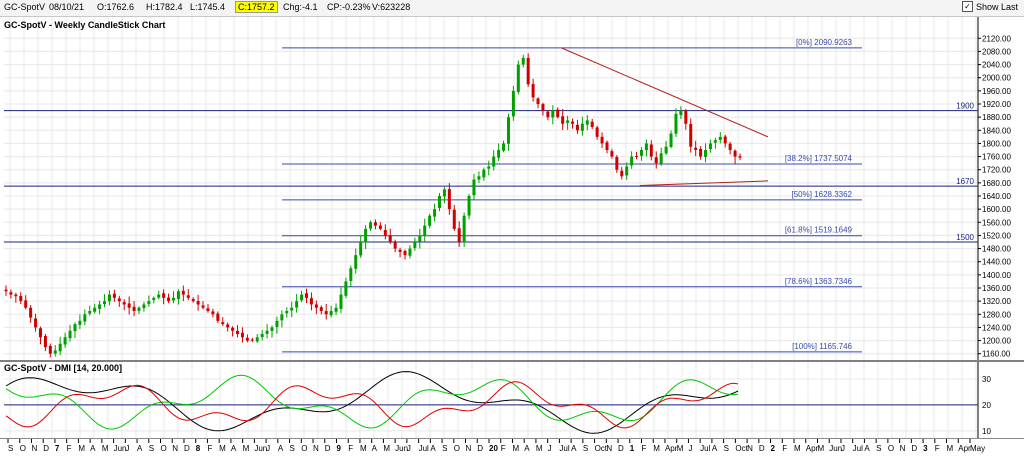  I want to click on change-label: Chg:-4.1, so click(300, 7).